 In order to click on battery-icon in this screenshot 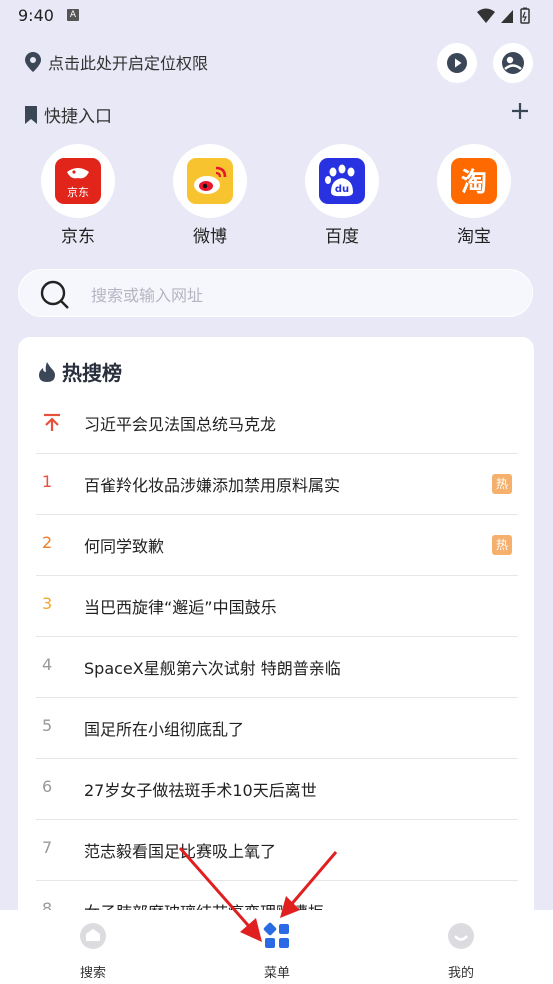, I will do `click(525, 15)`.